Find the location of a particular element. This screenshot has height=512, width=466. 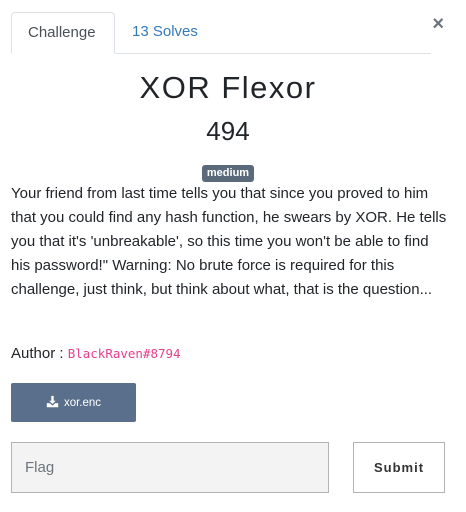

challenge-tabs: Challenge 13 Solves is located at coordinates (221, 33).